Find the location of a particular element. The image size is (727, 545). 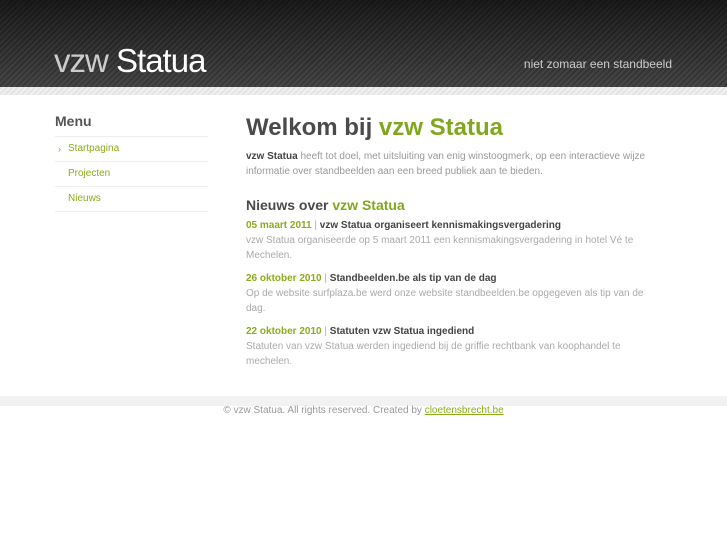

news-date: 05 maart 2011 is located at coordinates (279, 225).